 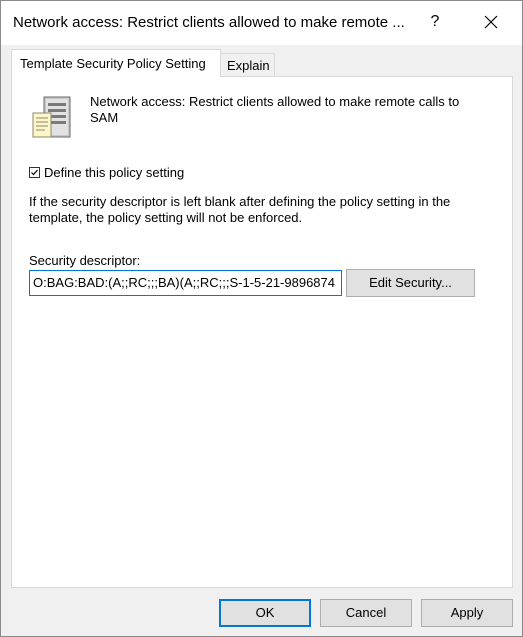 I want to click on tab-template-security-policy-setting: Template Security Policy Setting, so click(x=116, y=63).